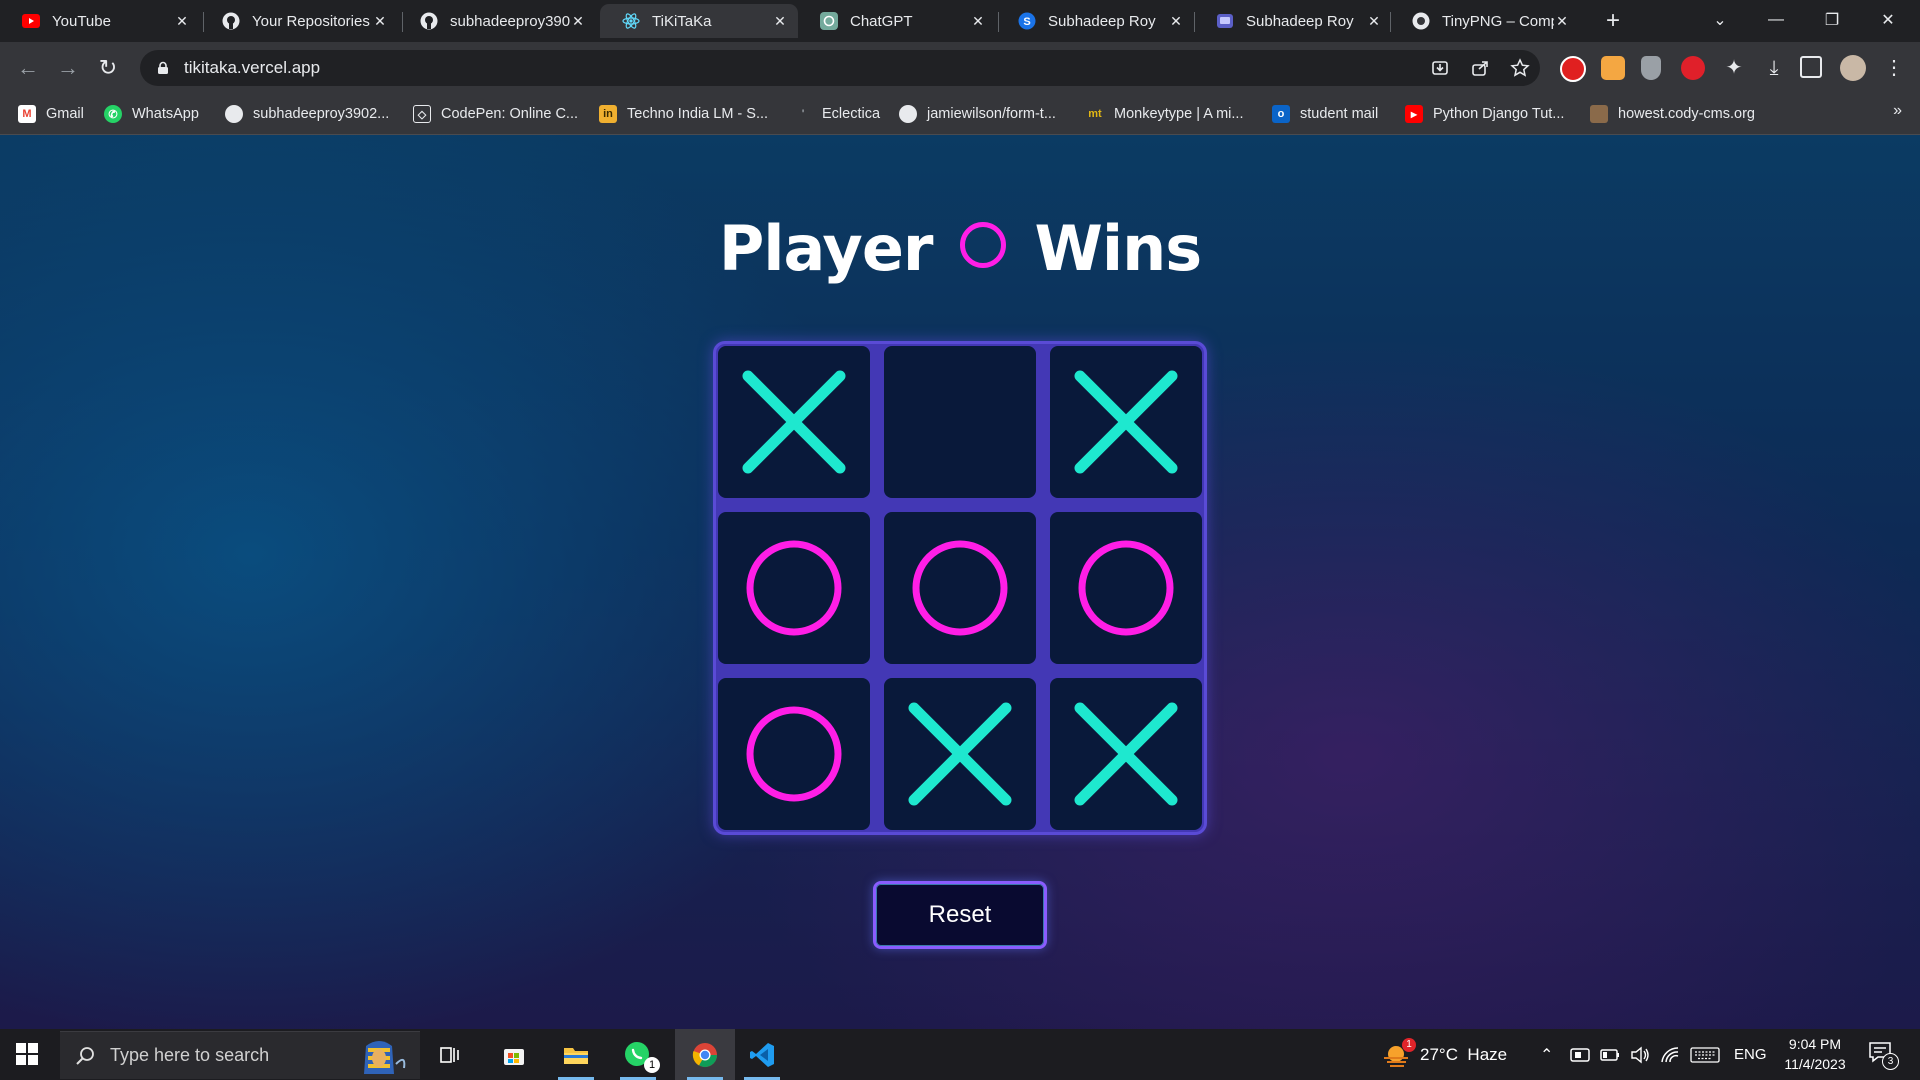  I want to click on puzzle-extensions-icon: ✦, so click(1734, 68).